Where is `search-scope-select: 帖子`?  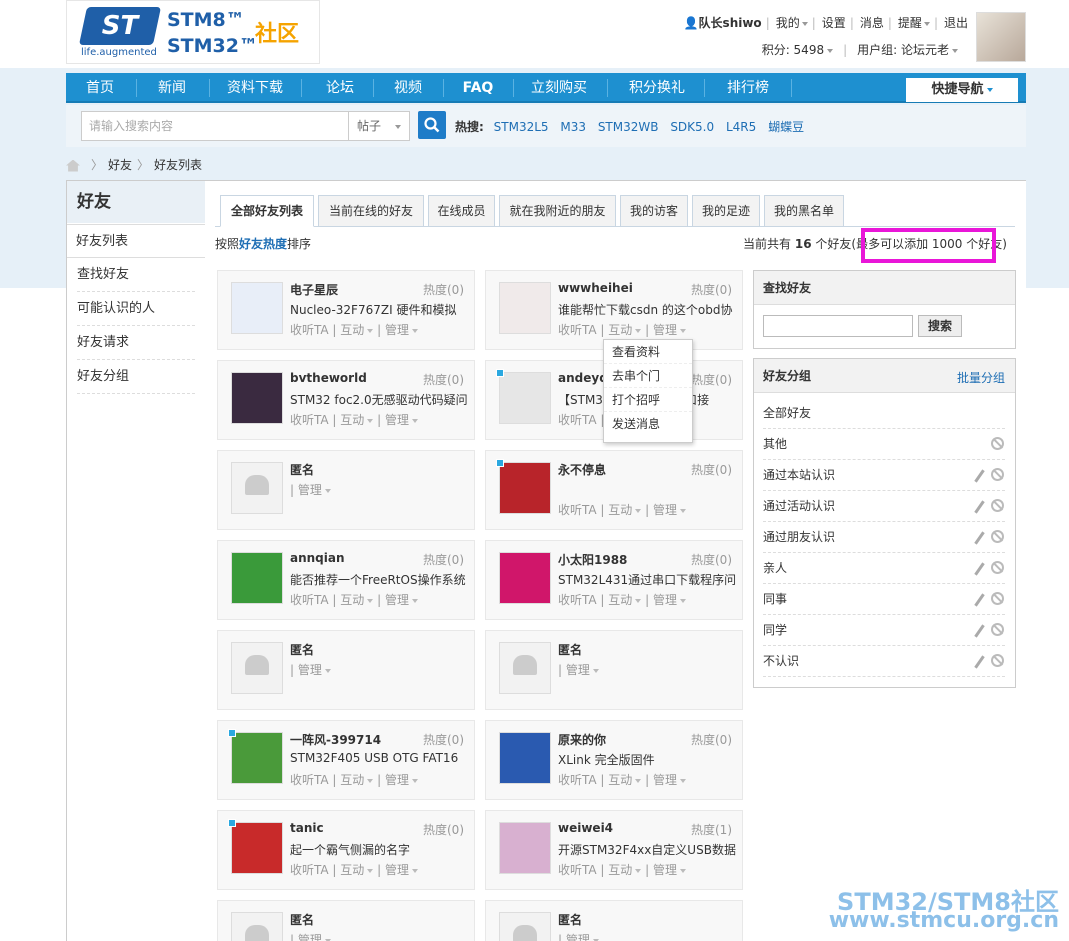
search-scope-select: 帖子 is located at coordinates (379, 126).